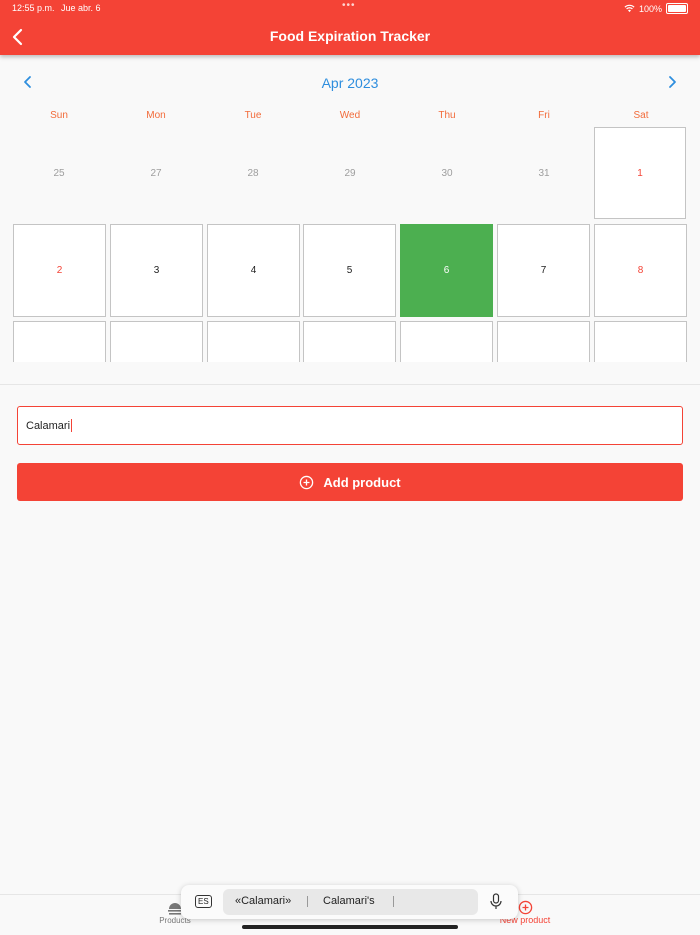 This screenshot has width=700, height=935. Describe the element at coordinates (72, 425) in the screenshot. I see `text-caret` at that location.